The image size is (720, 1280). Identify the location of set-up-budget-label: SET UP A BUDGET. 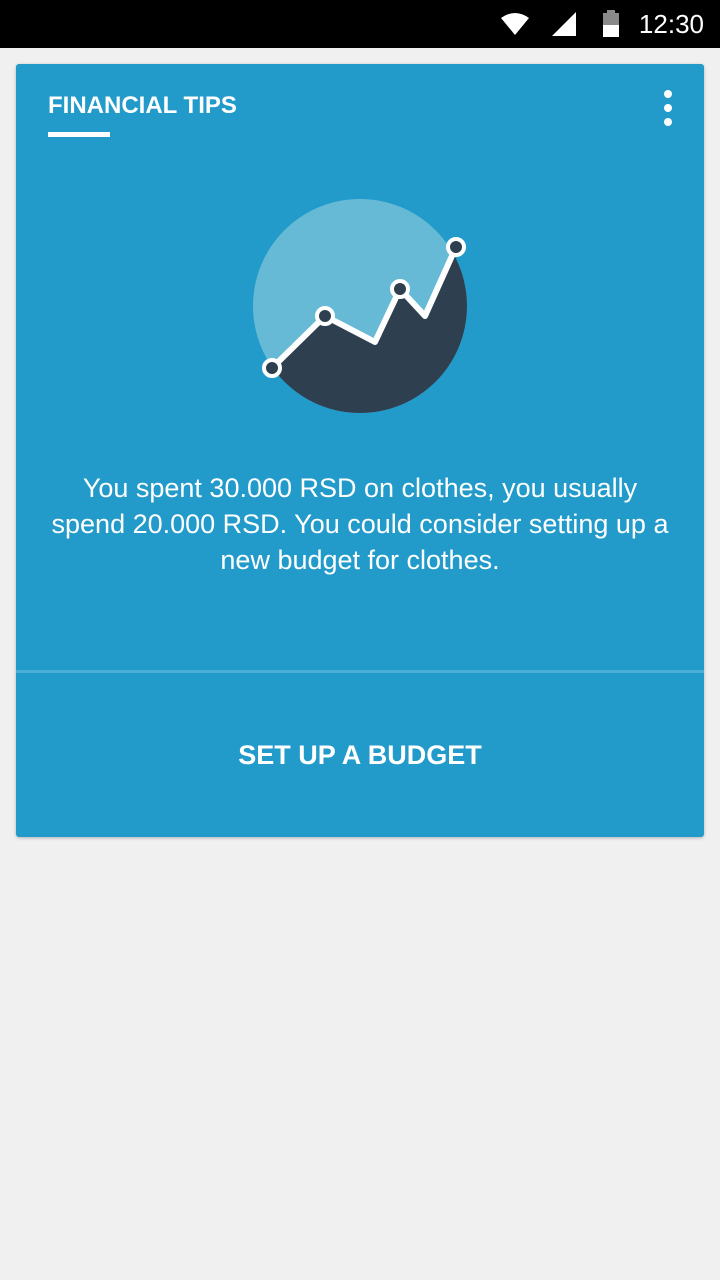
(360, 754).